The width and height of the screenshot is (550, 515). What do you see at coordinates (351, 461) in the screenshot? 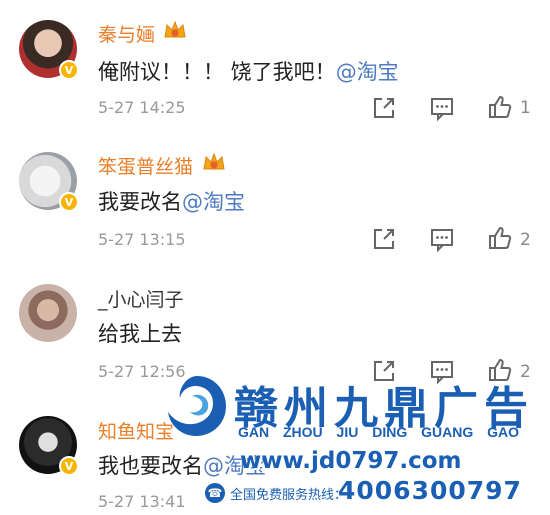
I see `watermark-url: www.jd0797.com` at bounding box center [351, 461].